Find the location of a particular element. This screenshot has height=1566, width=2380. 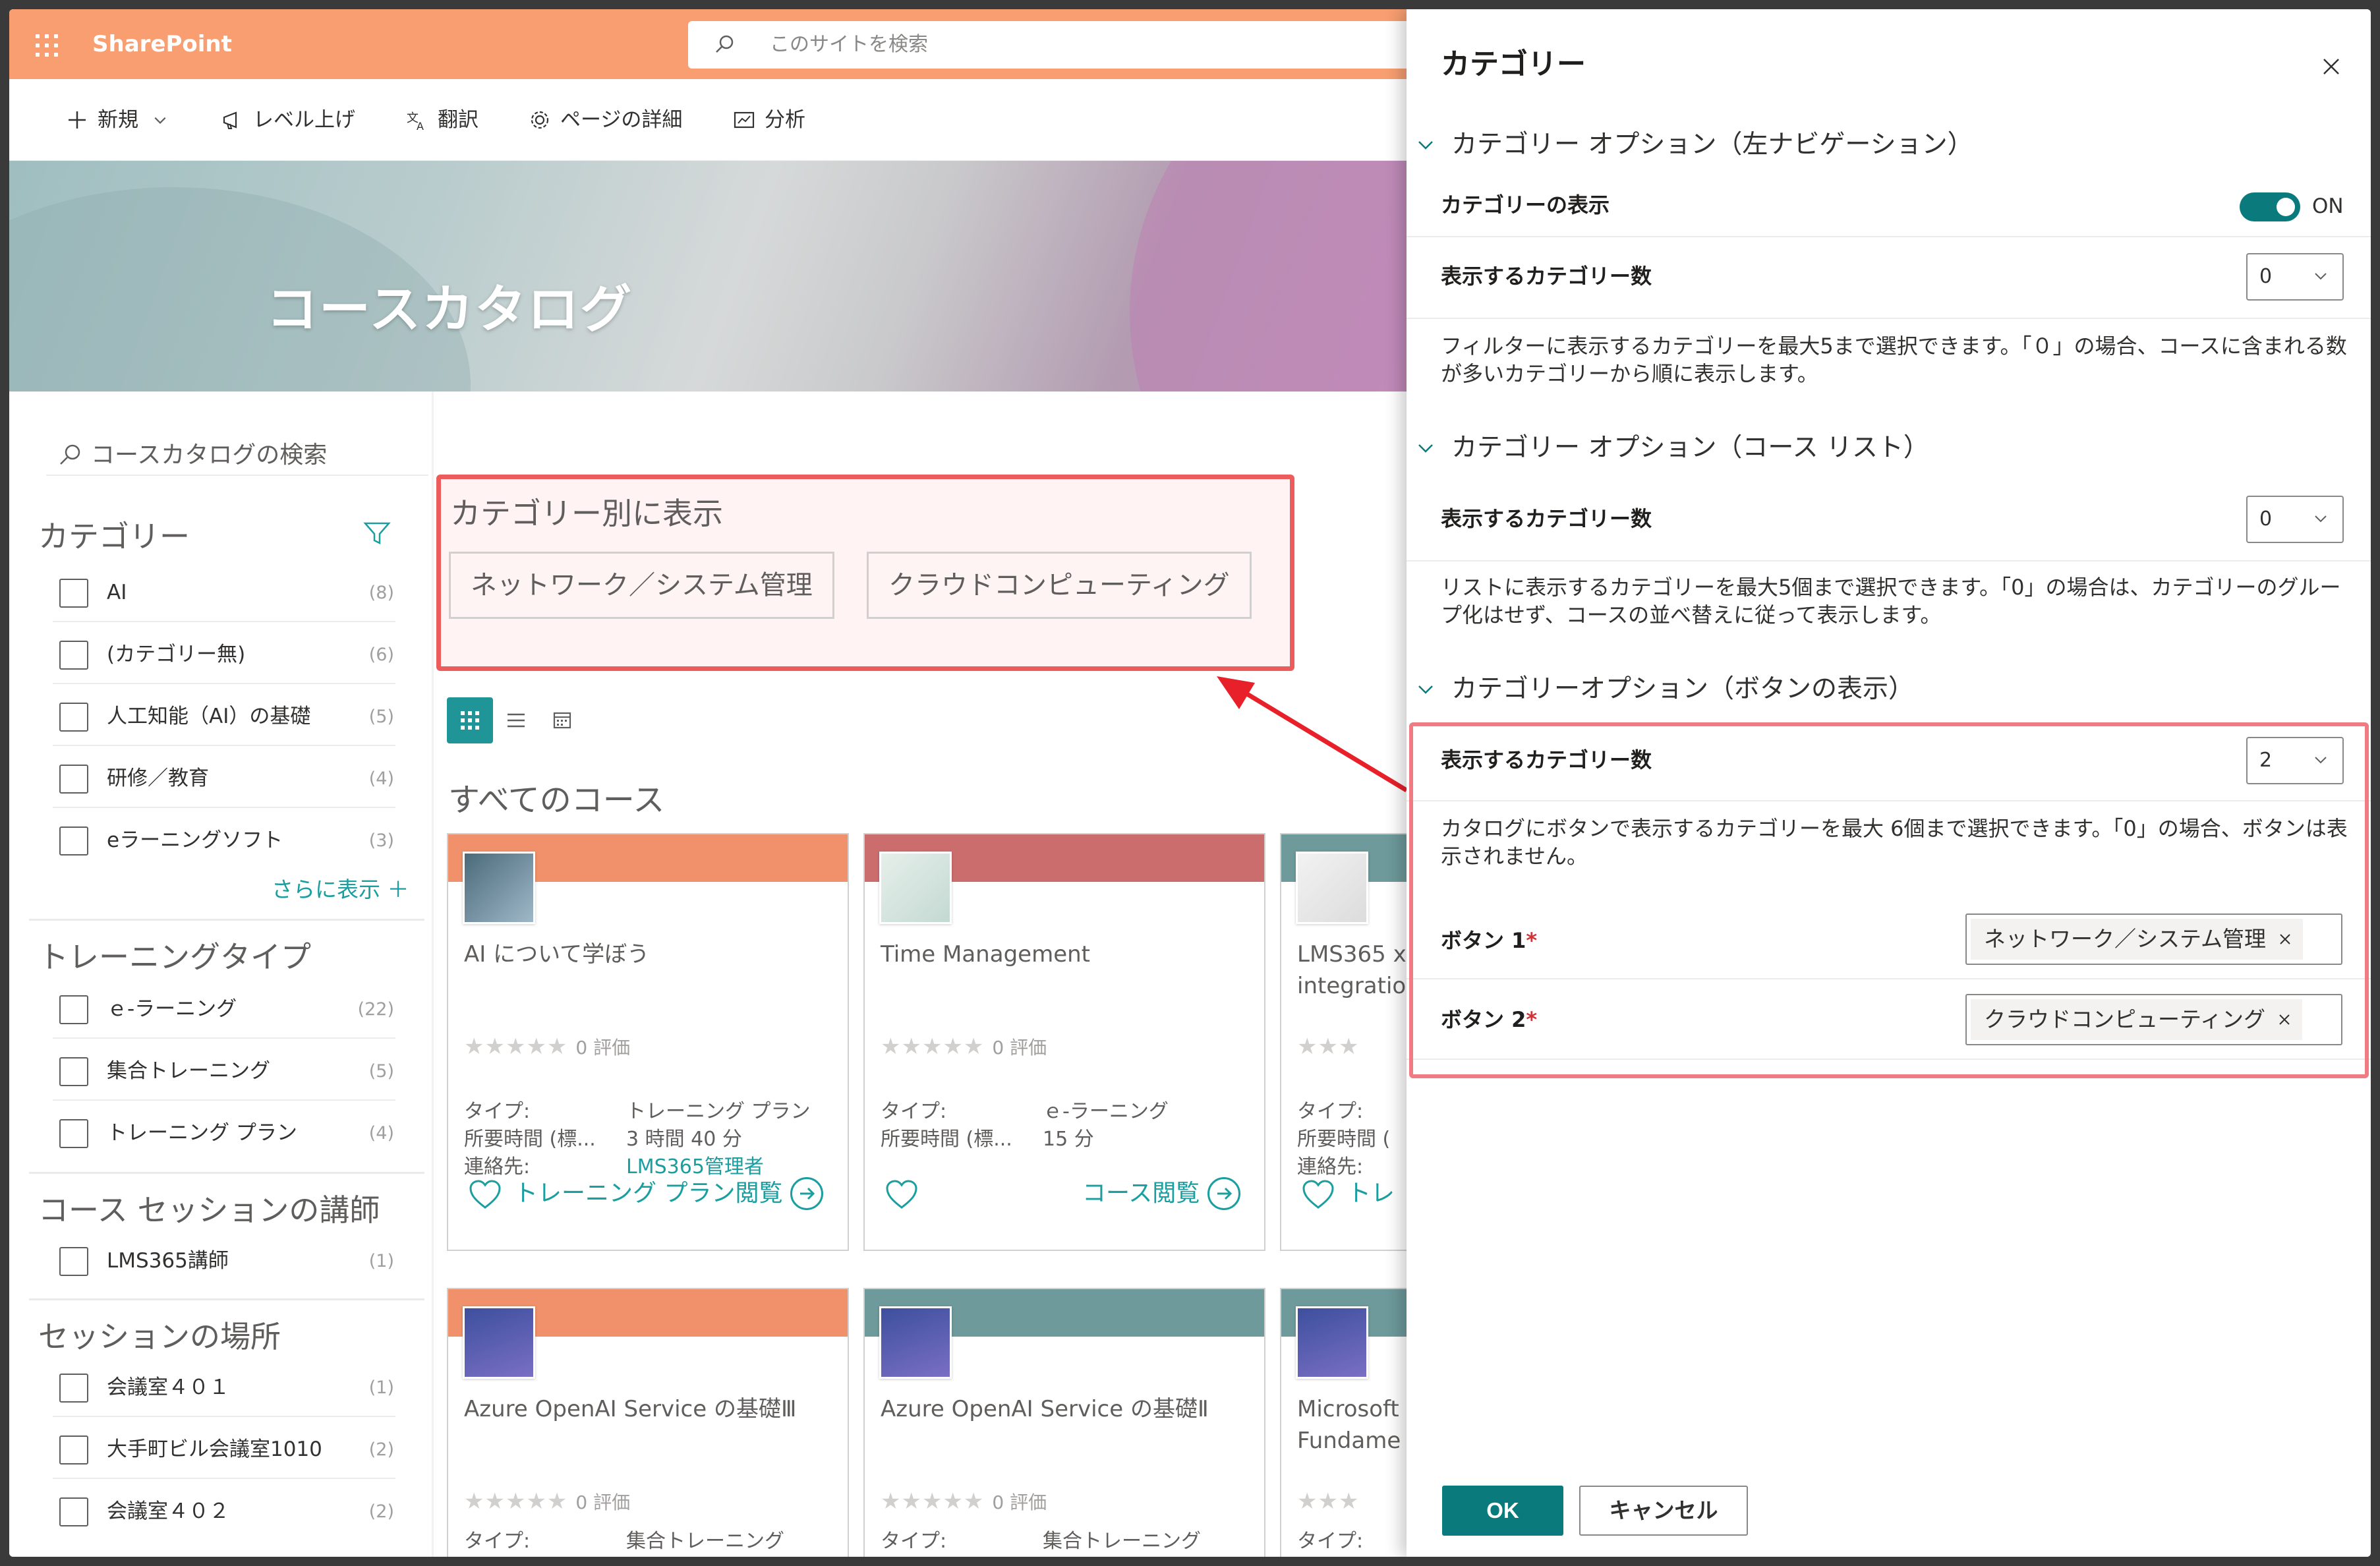

search-placeholder: このサイトを検索 is located at coordinates (849, 44).